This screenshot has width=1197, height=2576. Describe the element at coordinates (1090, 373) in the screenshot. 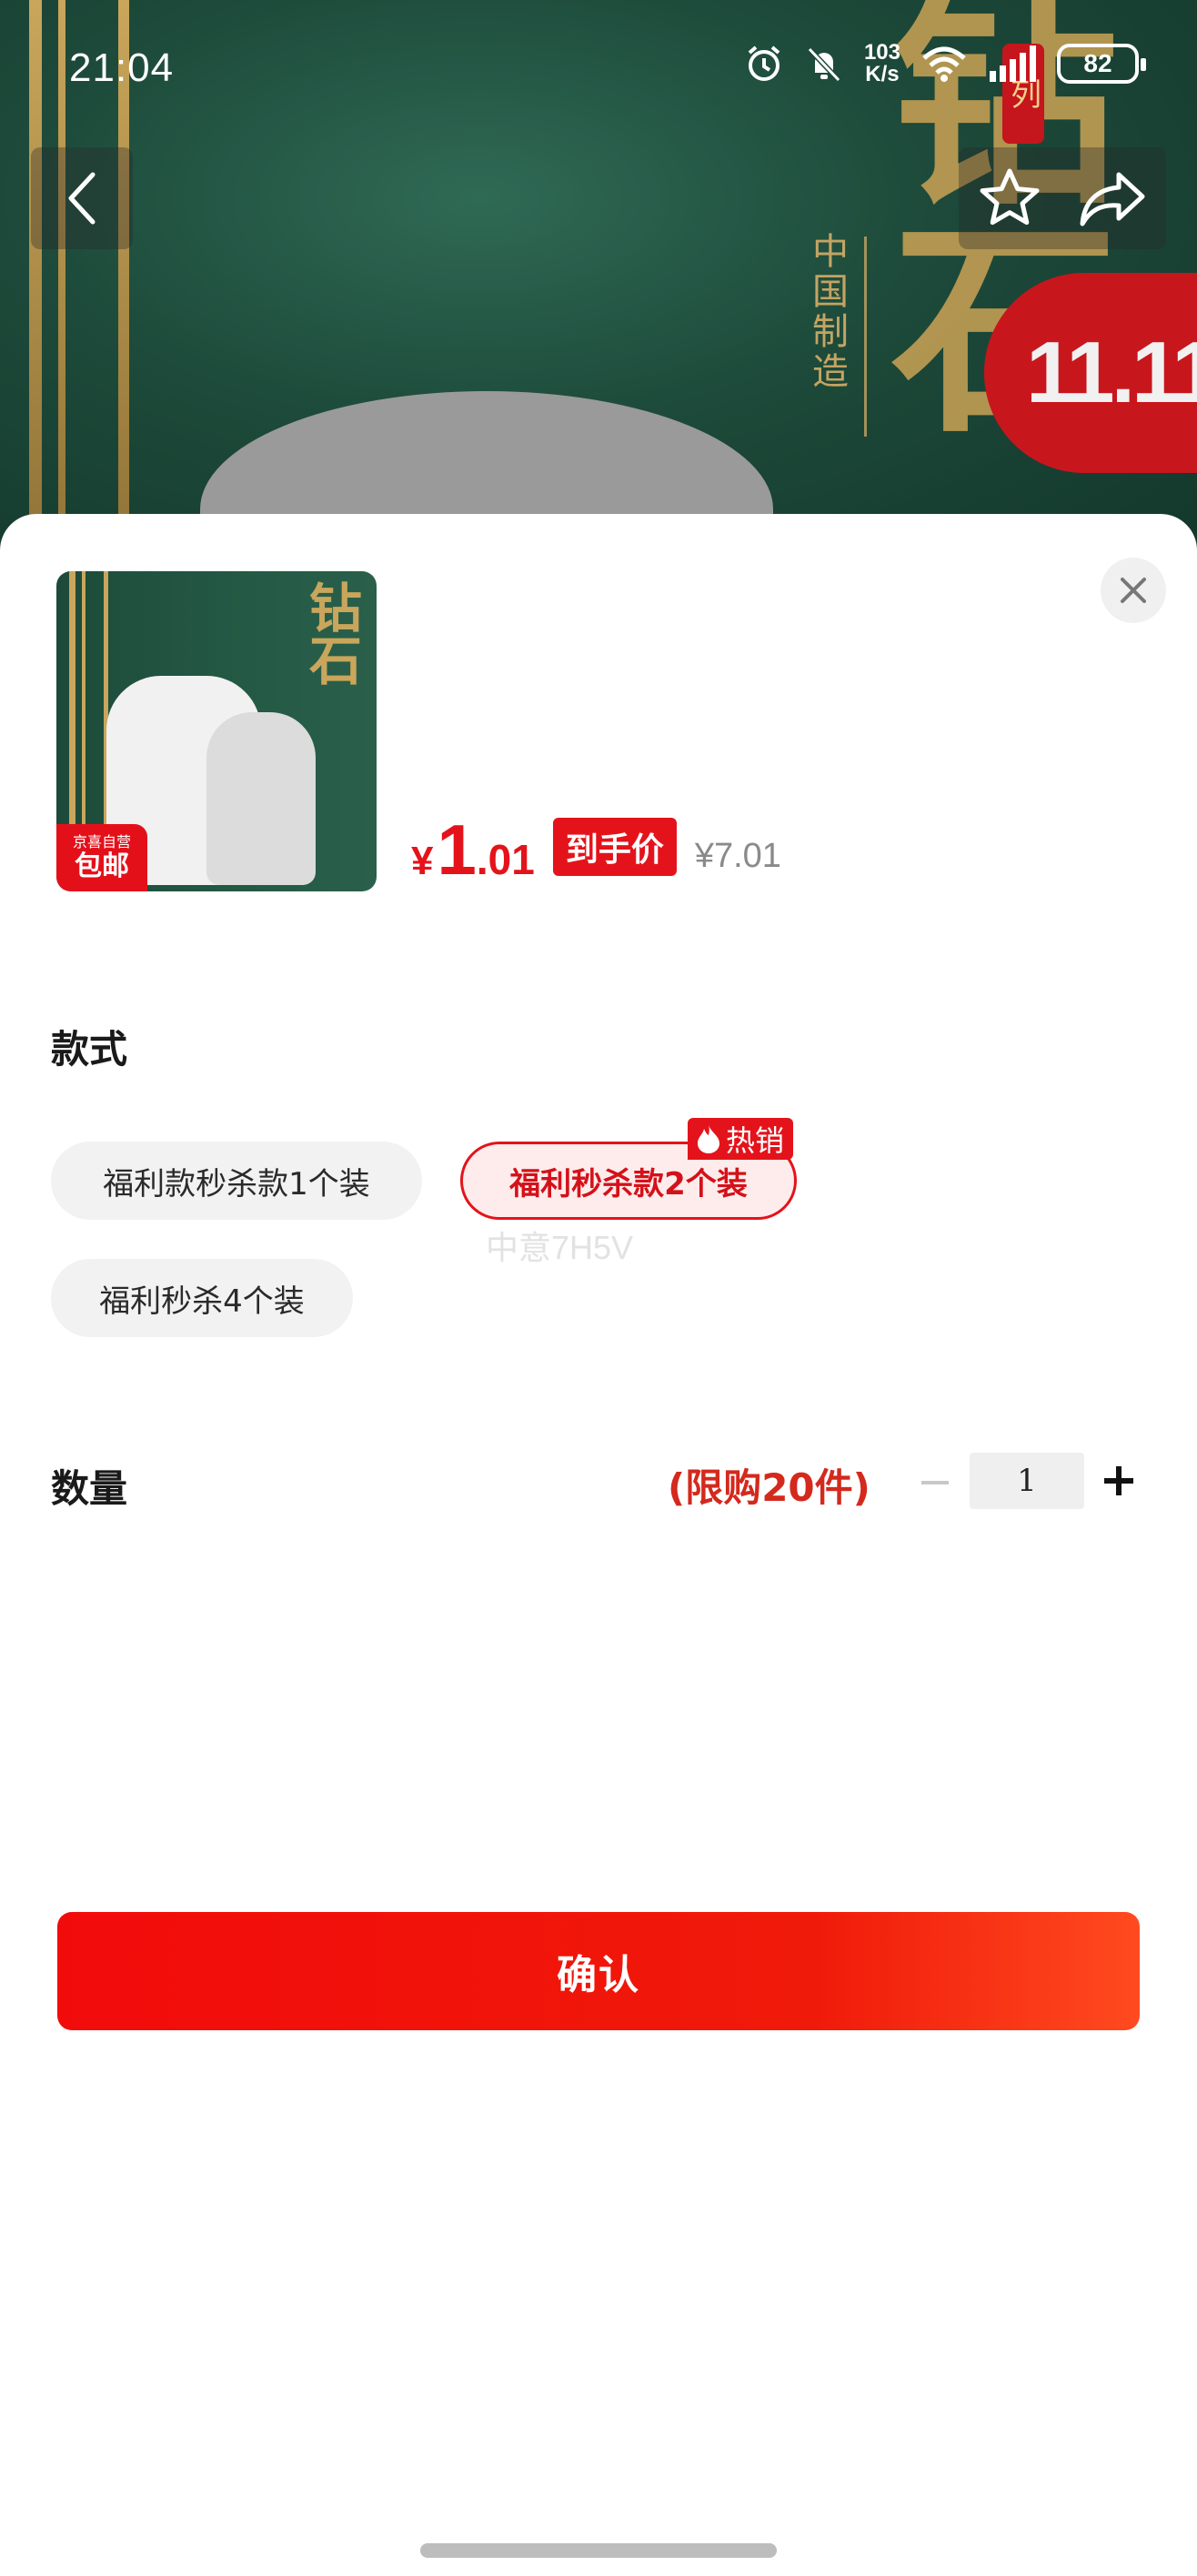

I see `double-eleven-badge: 11.11` at that location.